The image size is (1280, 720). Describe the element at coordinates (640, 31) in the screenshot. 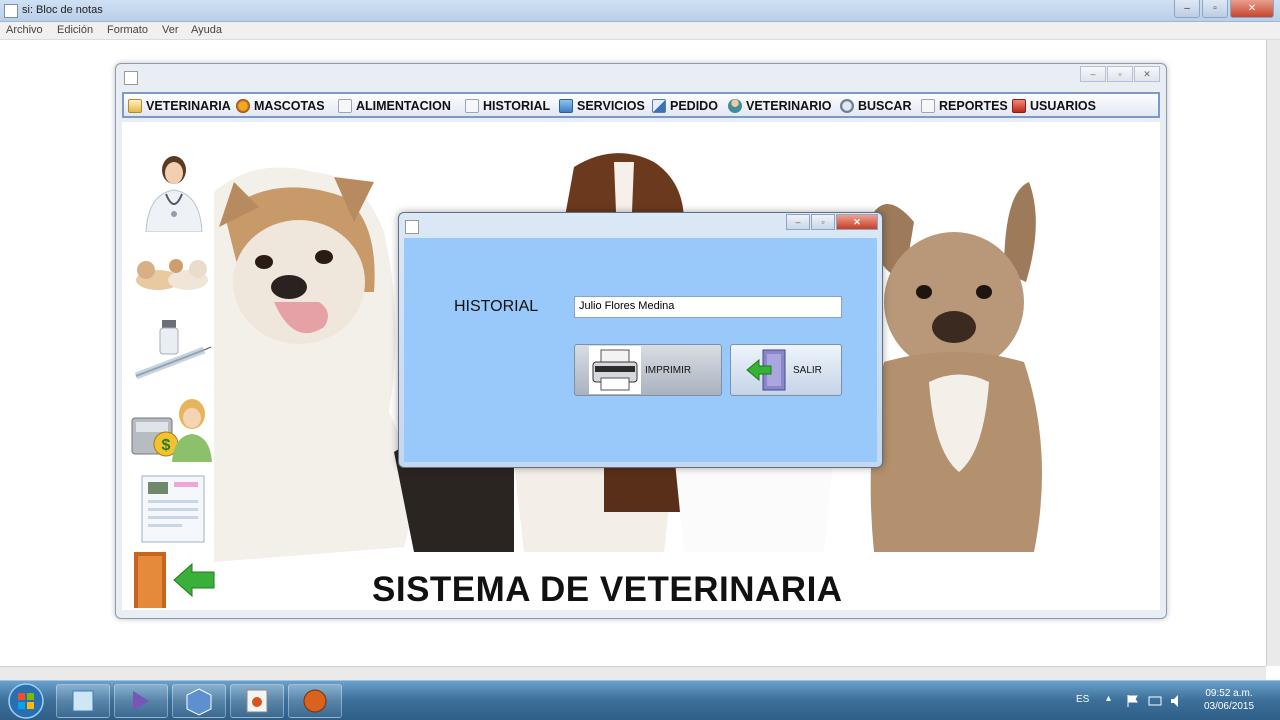

I see `notepad-menu-bar: Archivo Edición Formato Ver Ayuda` at that location.